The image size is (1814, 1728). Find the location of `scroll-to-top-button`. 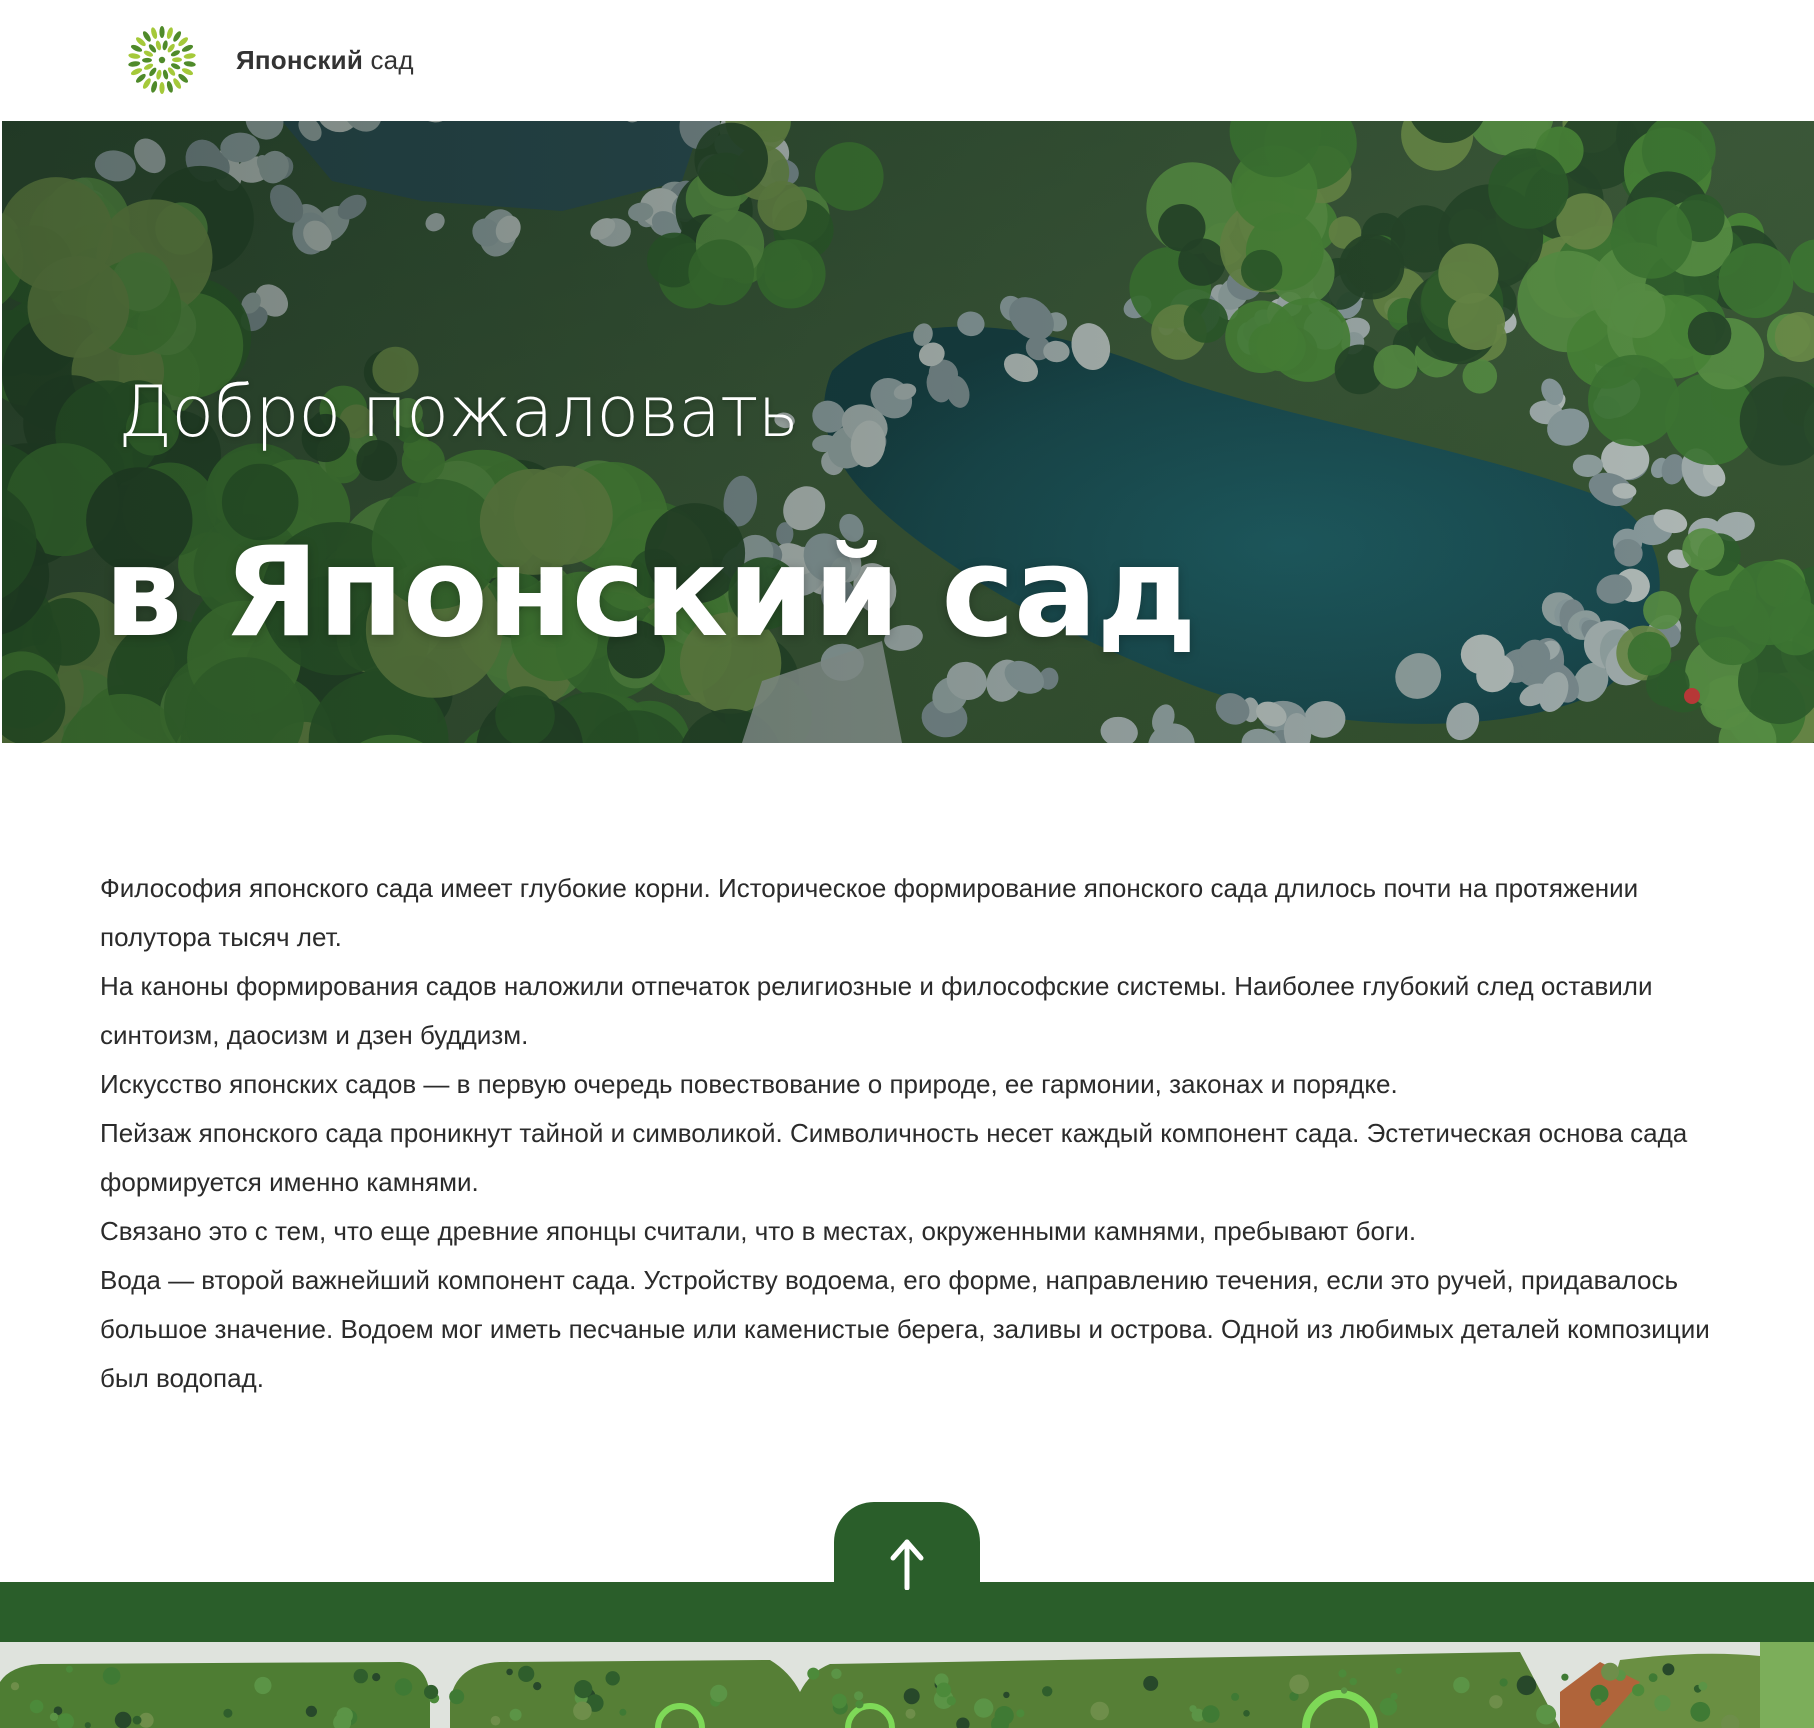

scroll-to-top-button is located at coordinates (907, 1553).